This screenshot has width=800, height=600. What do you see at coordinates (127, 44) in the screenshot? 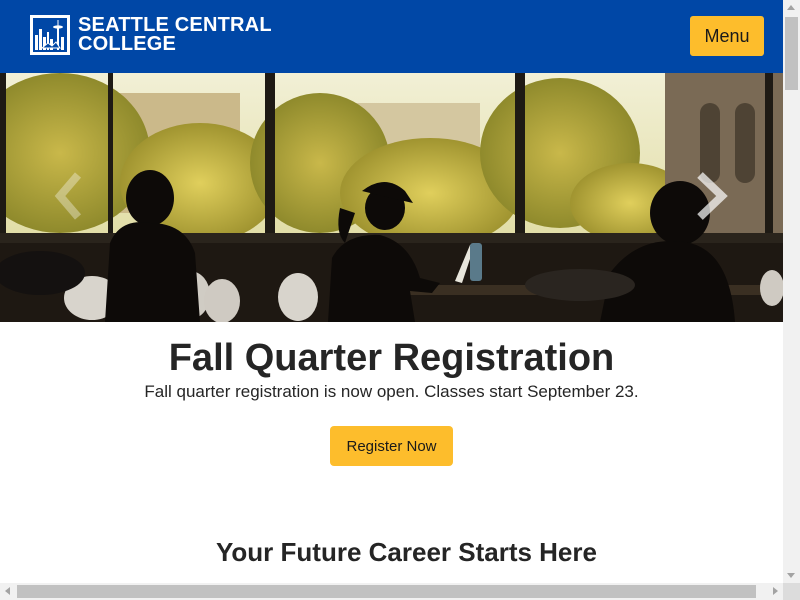
I see `college-name-line2: COLLEGE` at bounding box center [127, 44].